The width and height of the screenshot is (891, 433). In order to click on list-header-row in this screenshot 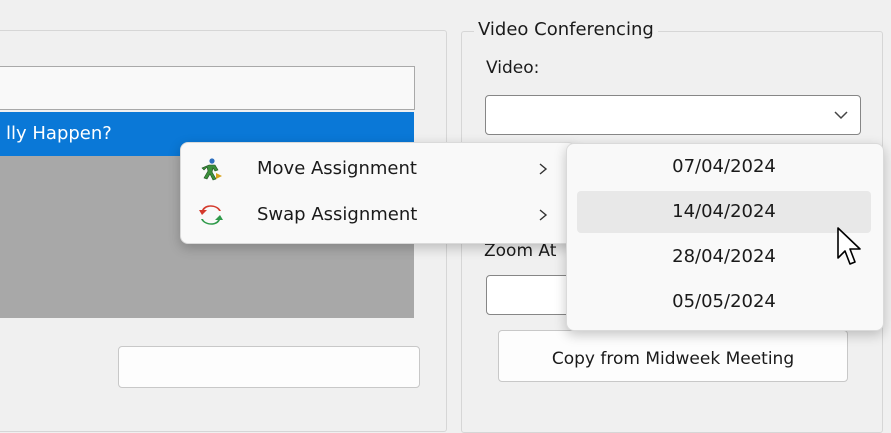, I will do `click(207, 88)`.